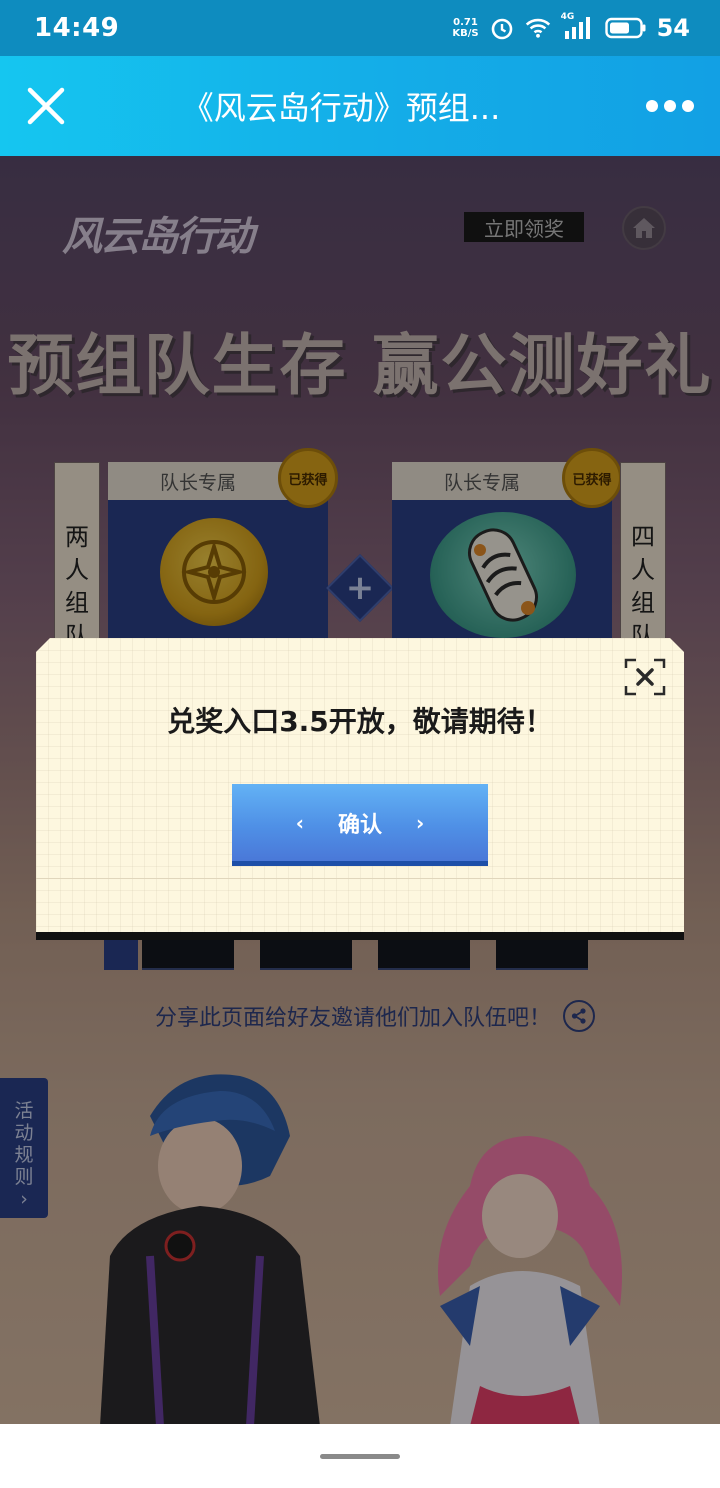 The height and width of the screenshot is (1488, 720). What do you see at coordinates (465, 22) in the screenshot?
I see `network-speed-value: 0.71` at bounding box center [465, 22].